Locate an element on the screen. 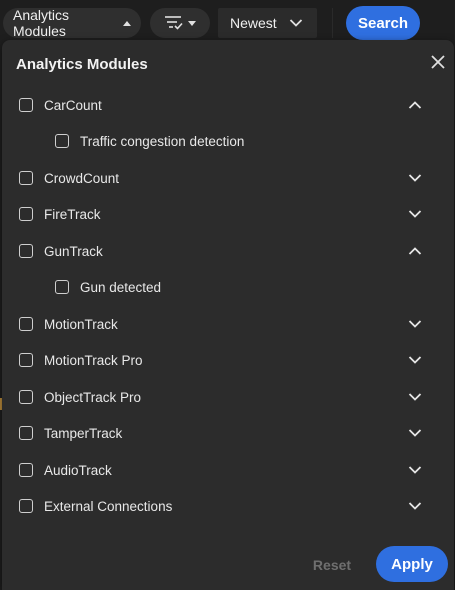 The image size is (455, 590). panel-title: Analytics Modules is located at coordinates (82, 64).